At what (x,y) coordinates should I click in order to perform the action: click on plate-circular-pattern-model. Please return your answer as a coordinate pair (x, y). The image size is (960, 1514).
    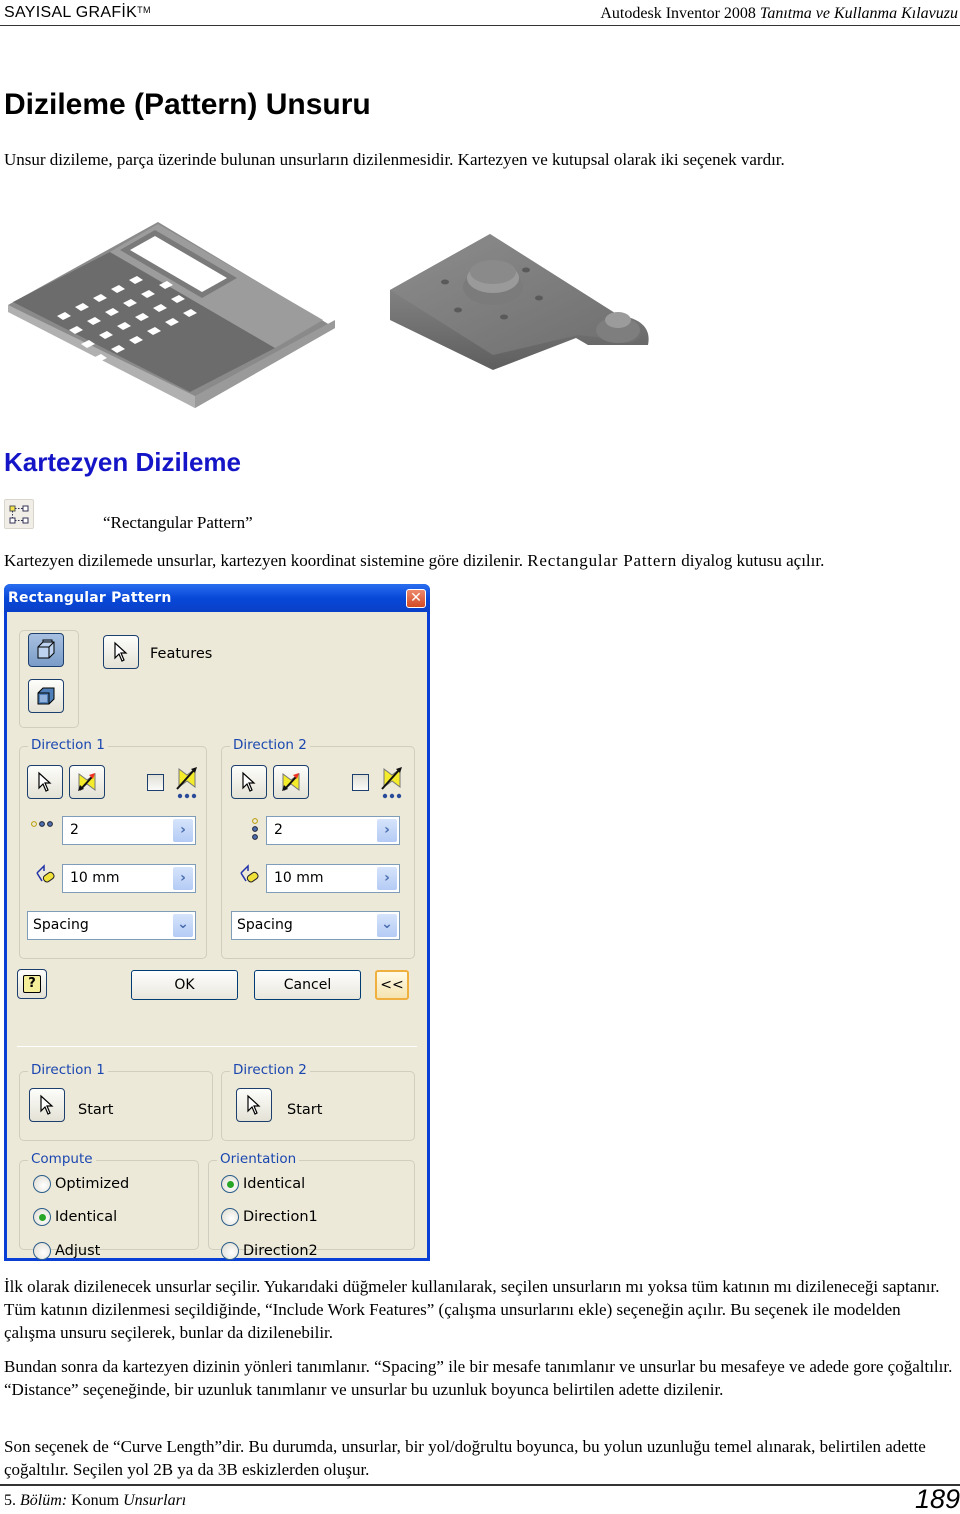
    Looking at the image, I should click on (519, 302).